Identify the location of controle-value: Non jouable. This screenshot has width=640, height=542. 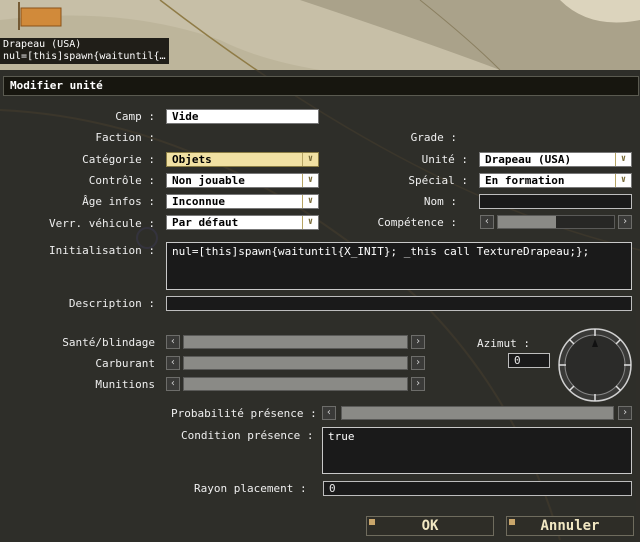
(208, 180).